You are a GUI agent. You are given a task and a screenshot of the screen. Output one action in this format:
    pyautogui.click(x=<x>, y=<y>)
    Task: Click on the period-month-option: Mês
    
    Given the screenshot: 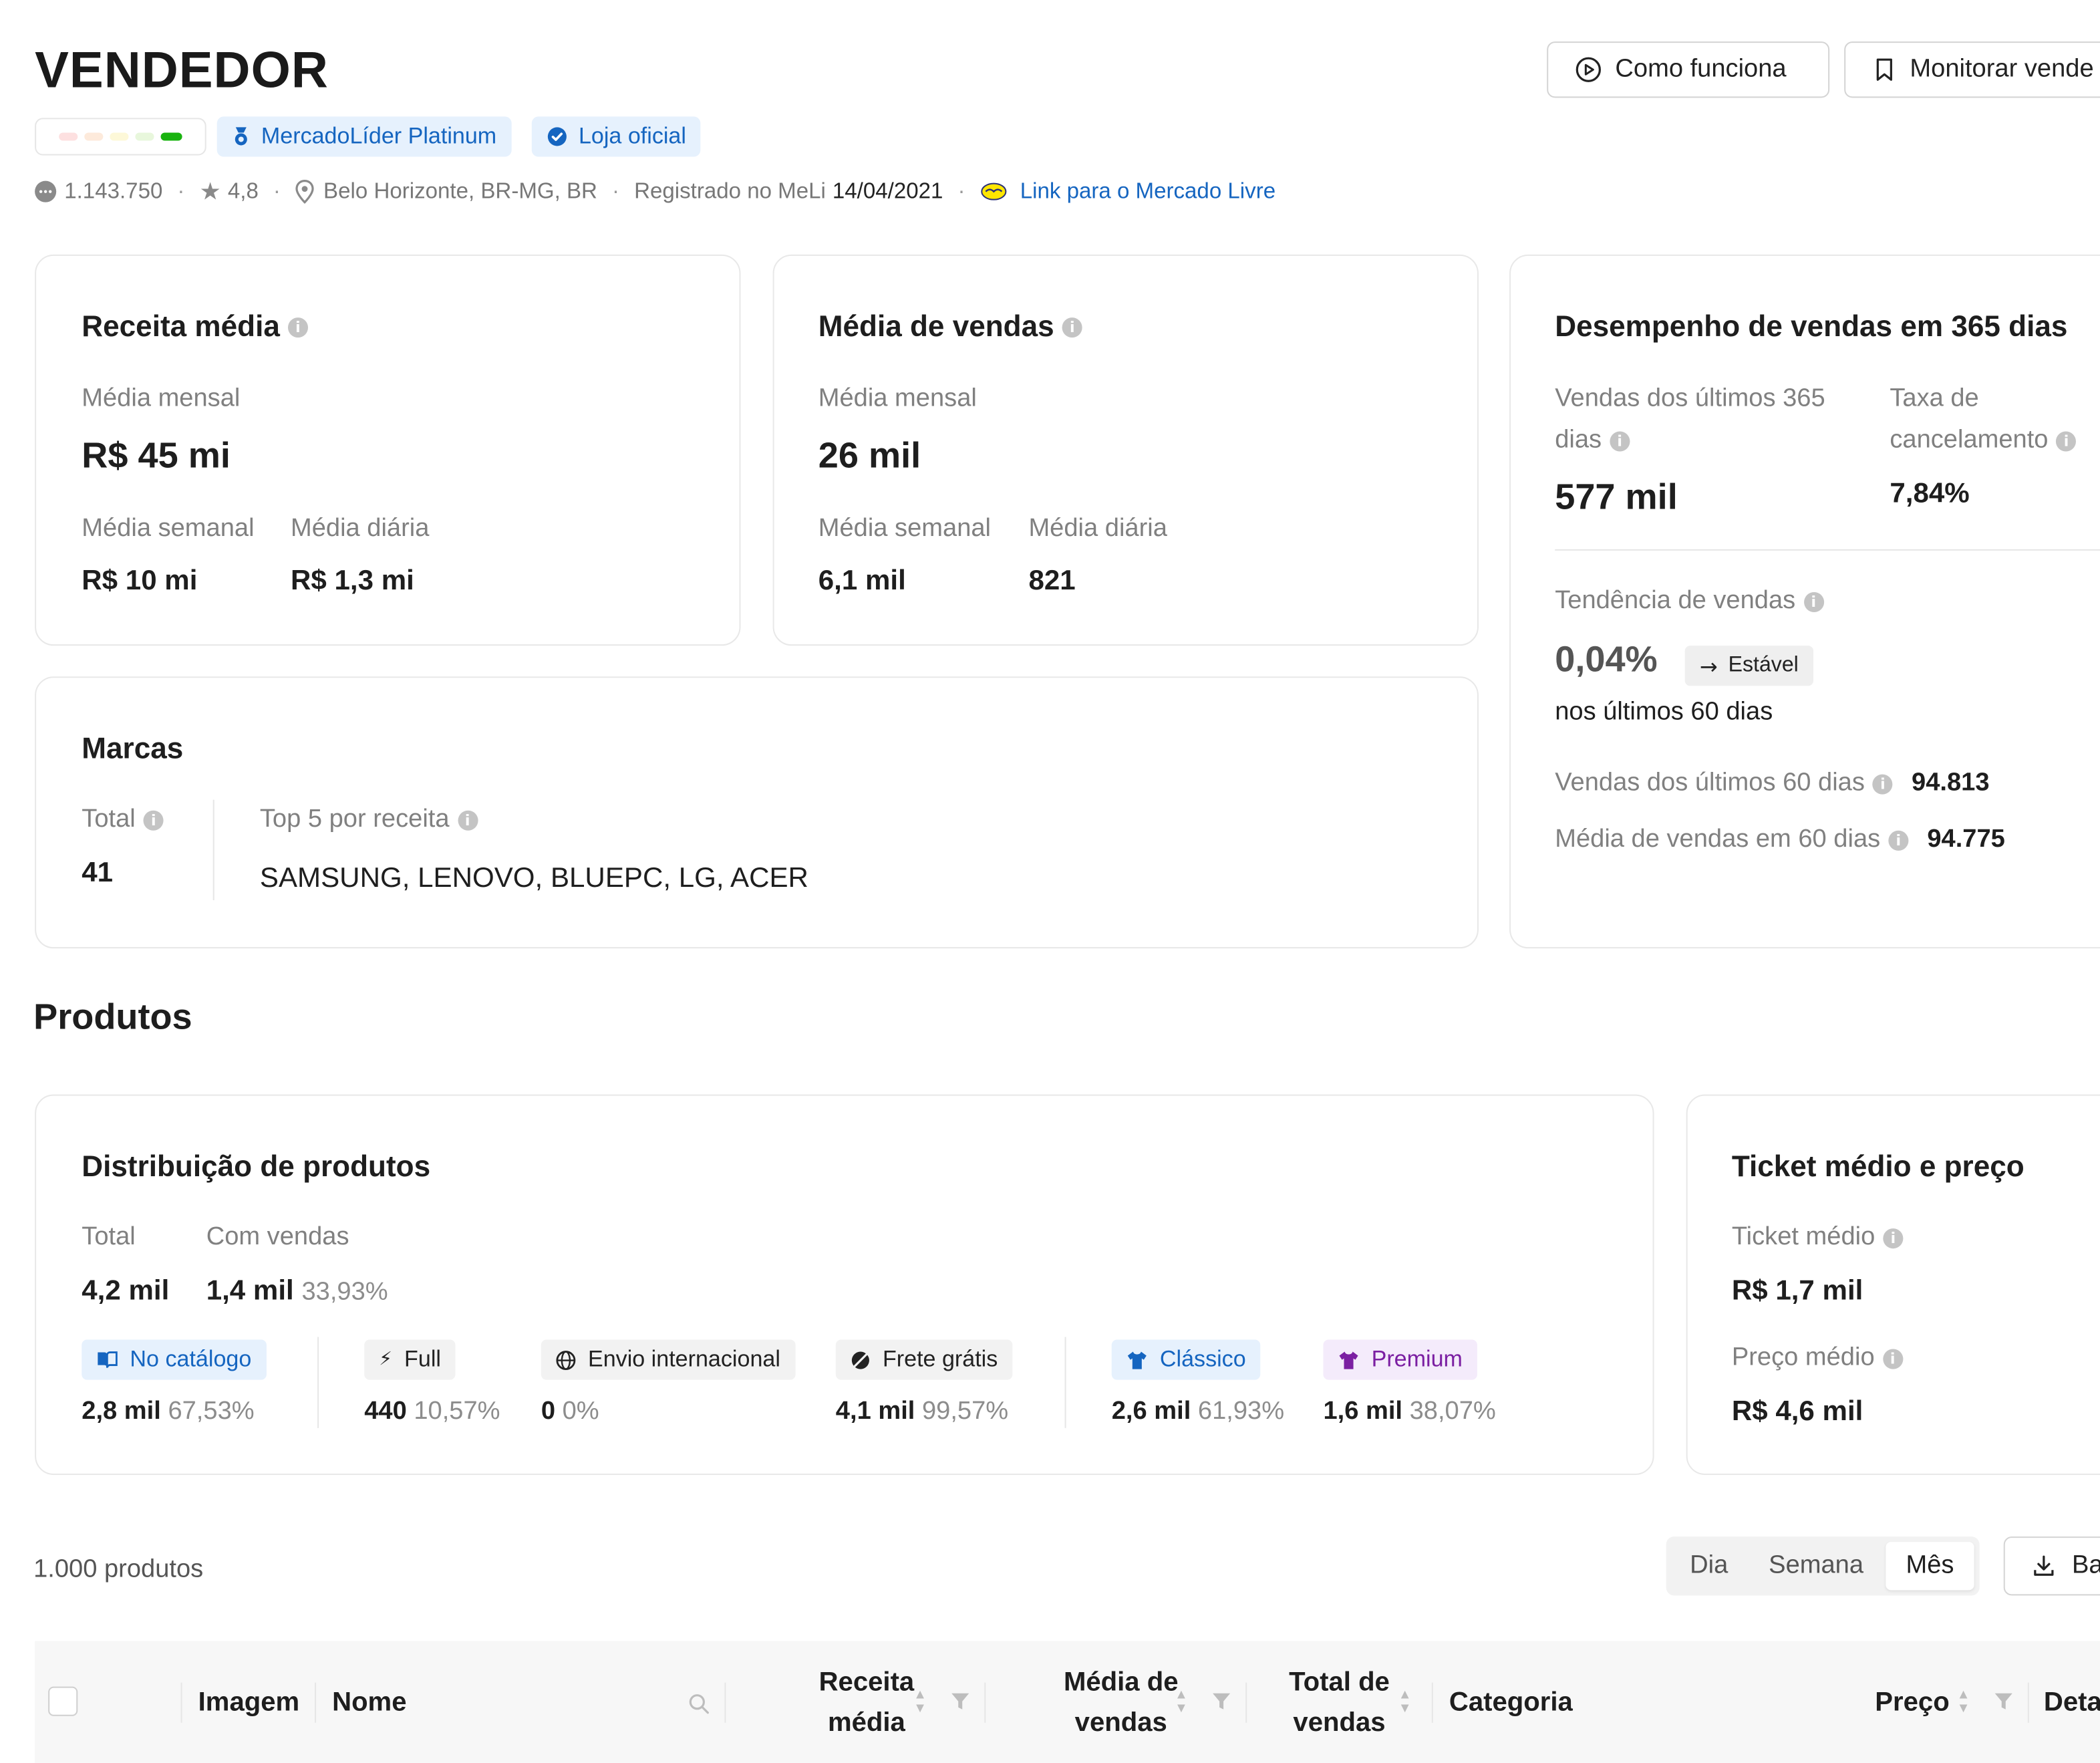 What is the action you would take?
    pyautogui.click(x=1930, y=1566)
    